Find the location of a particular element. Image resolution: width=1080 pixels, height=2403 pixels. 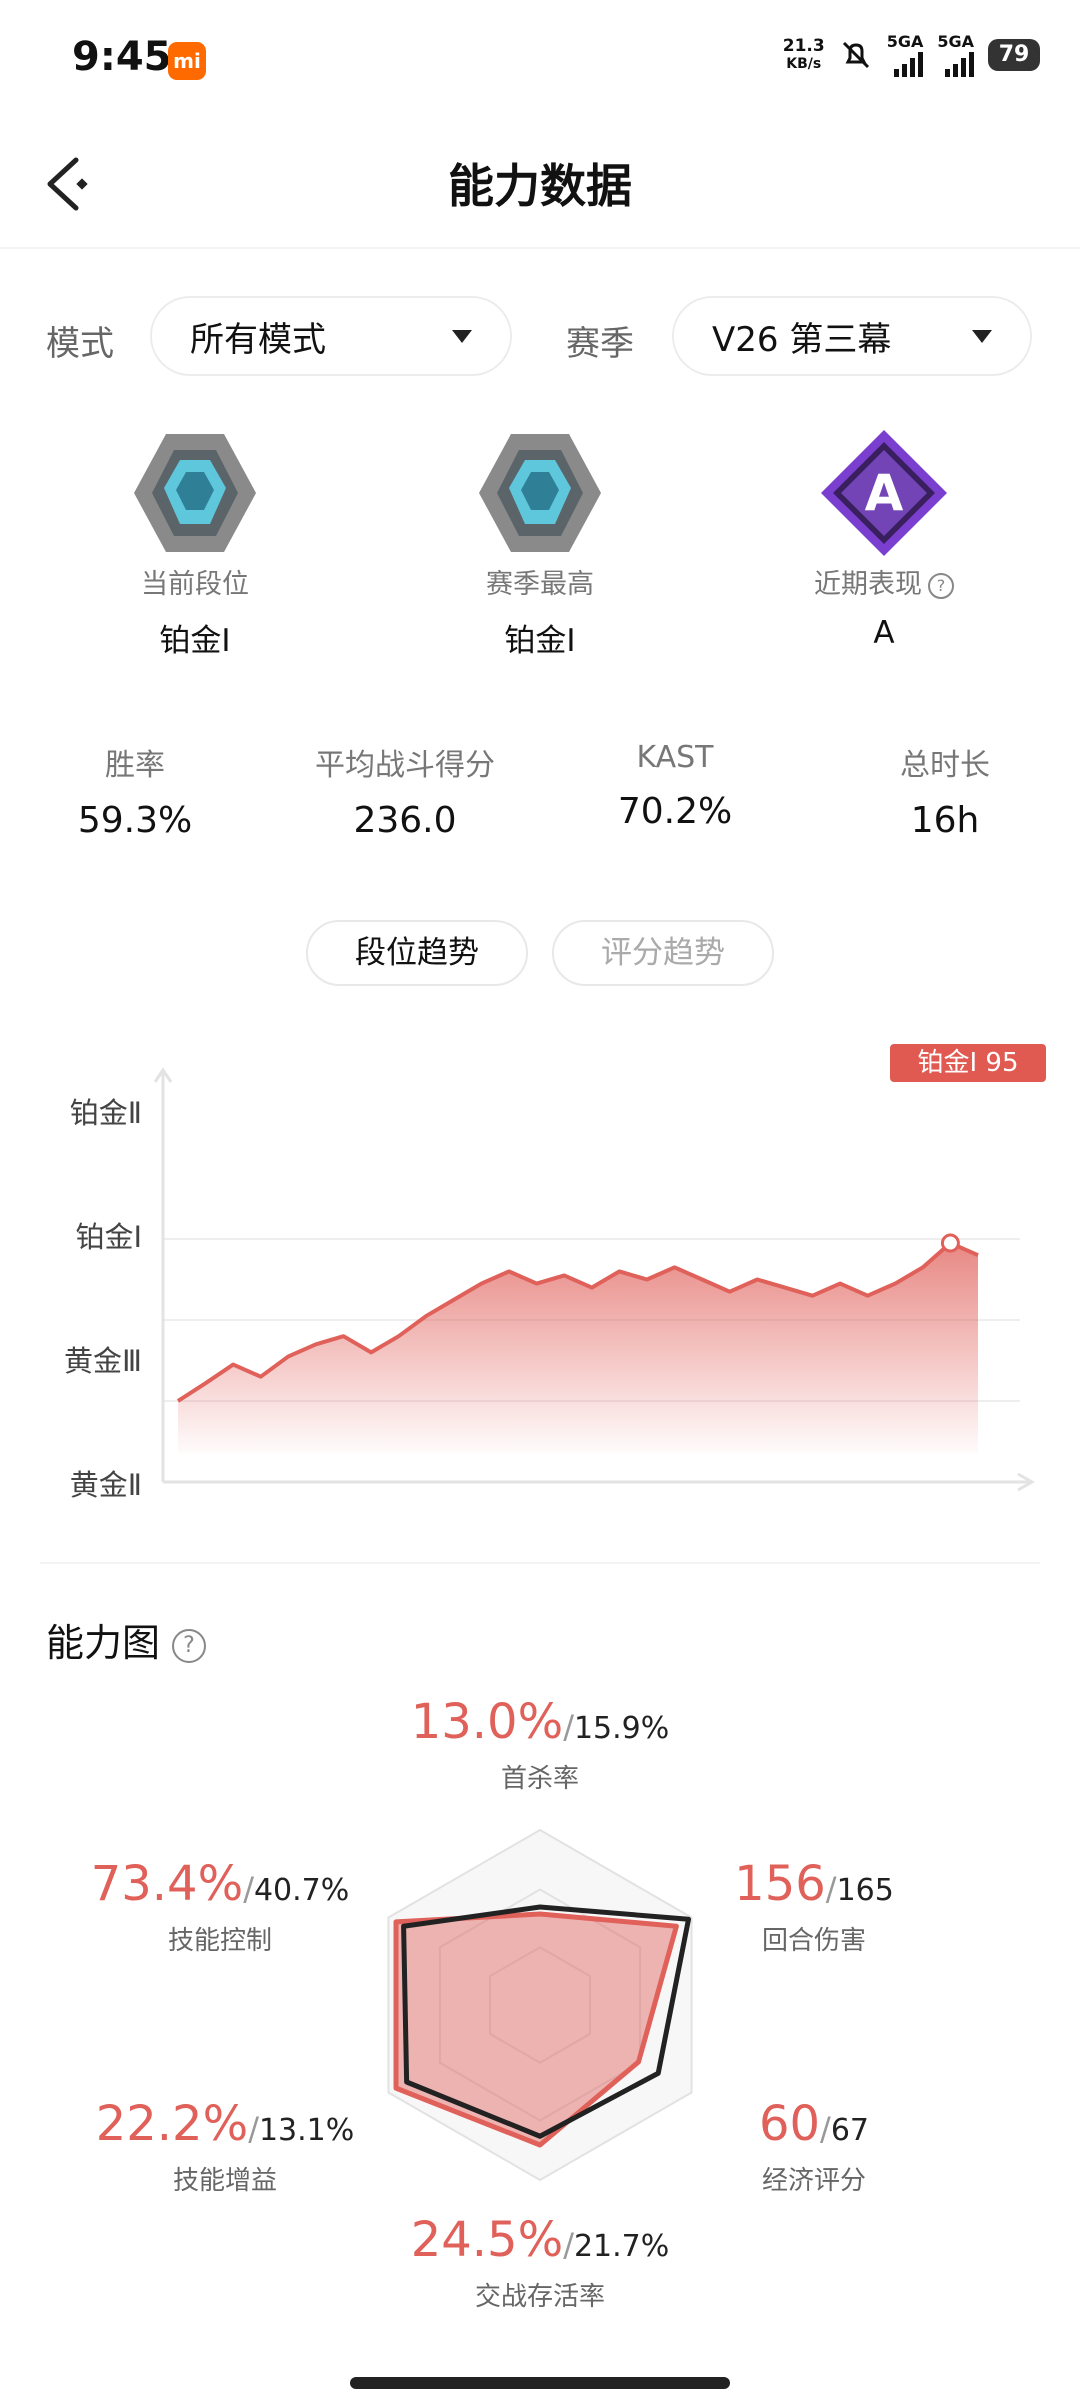

metric-value: 73.4% is located at coordinates (167, 1884).